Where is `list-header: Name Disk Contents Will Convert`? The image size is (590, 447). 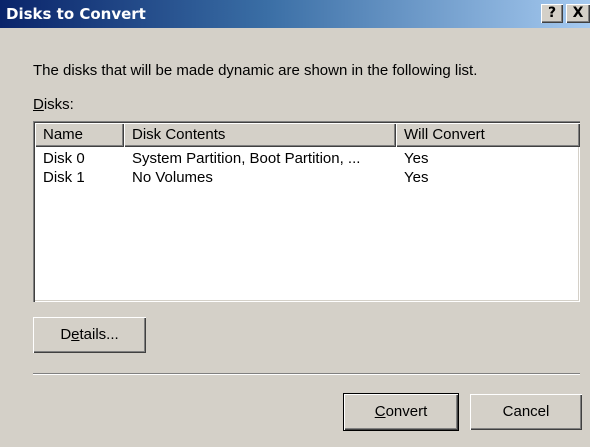
list-header: Name Disk Contents Will Convert is located at coordinates (307, 135).